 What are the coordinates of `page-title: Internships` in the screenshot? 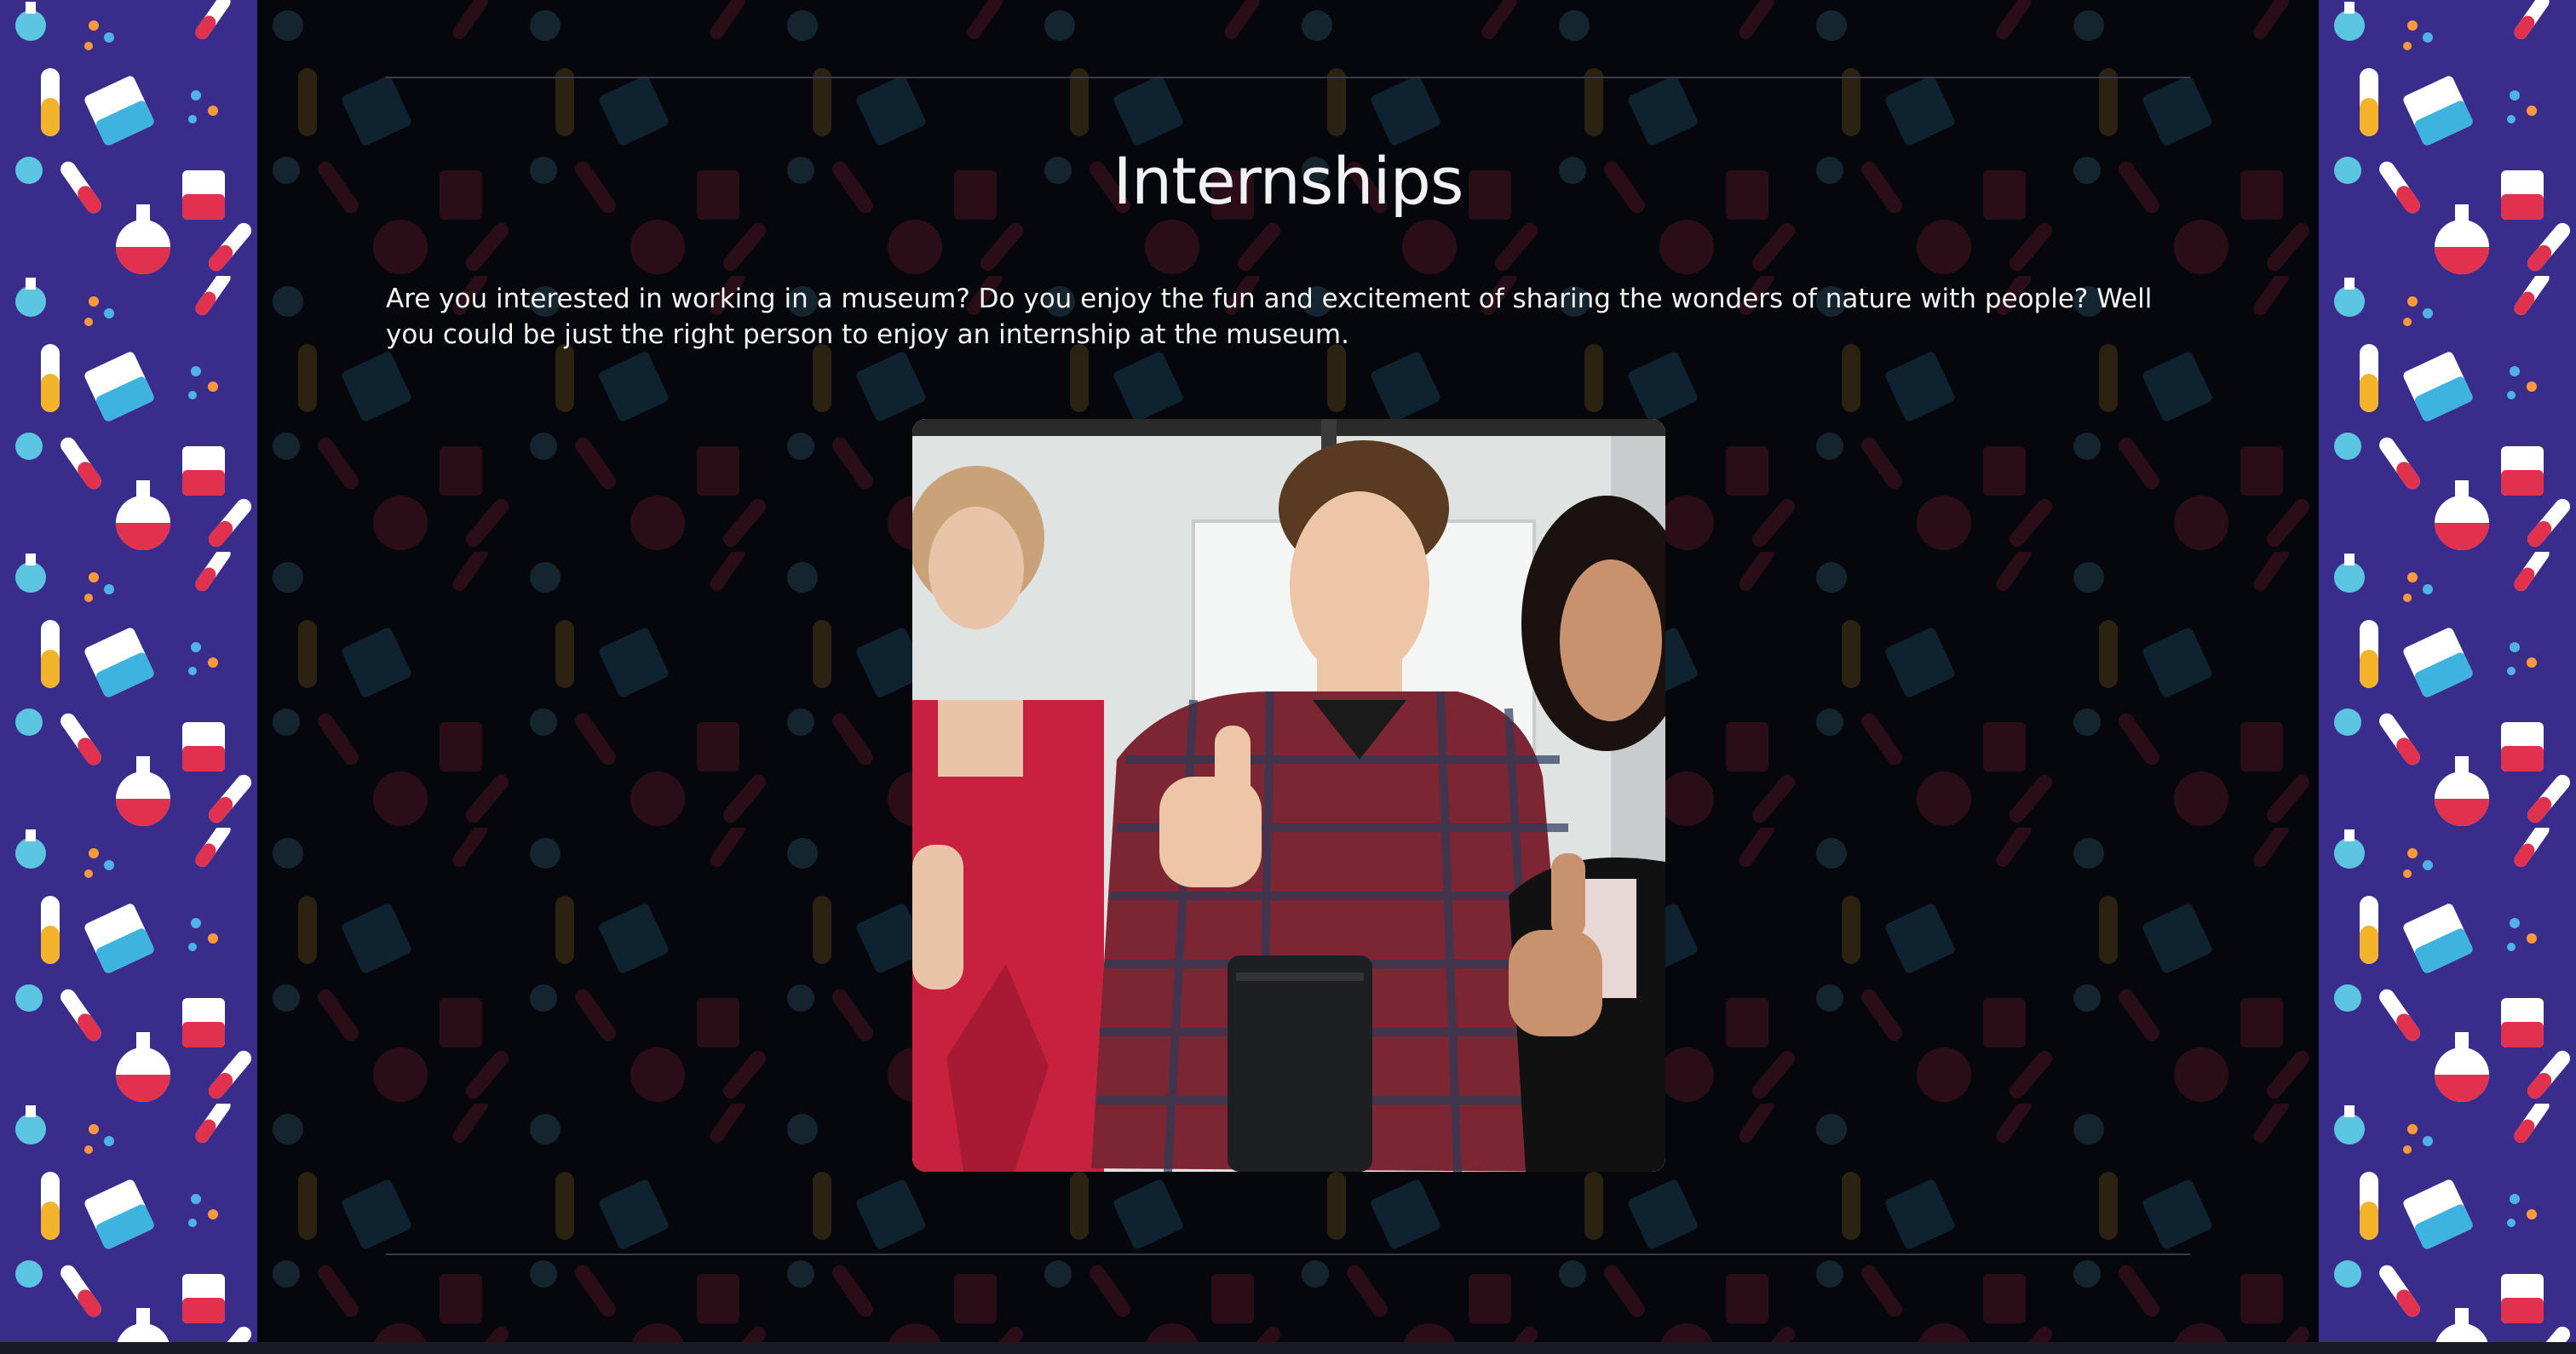 It's located at (1288, 181).